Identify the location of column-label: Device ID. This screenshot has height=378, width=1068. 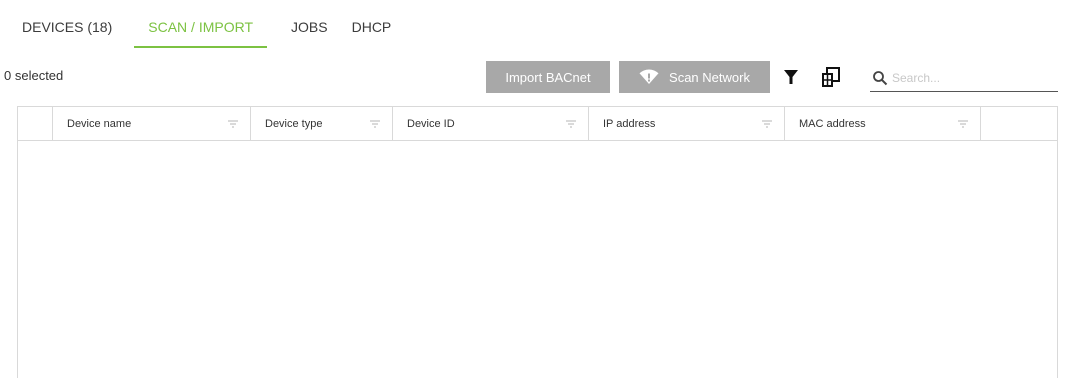
(431, 123).